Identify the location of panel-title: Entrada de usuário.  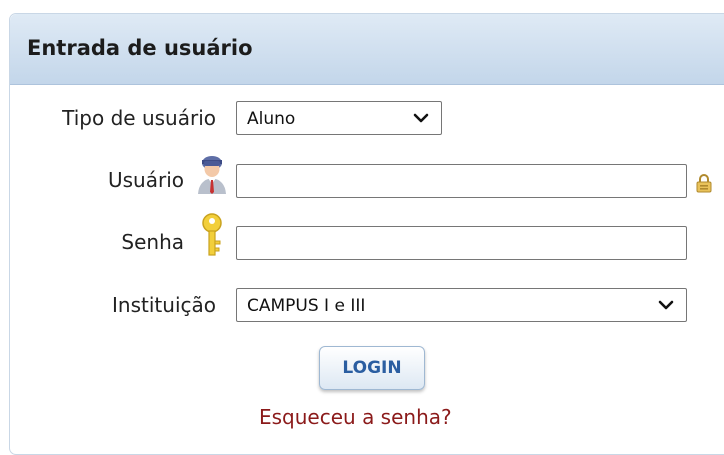
(140, 48).